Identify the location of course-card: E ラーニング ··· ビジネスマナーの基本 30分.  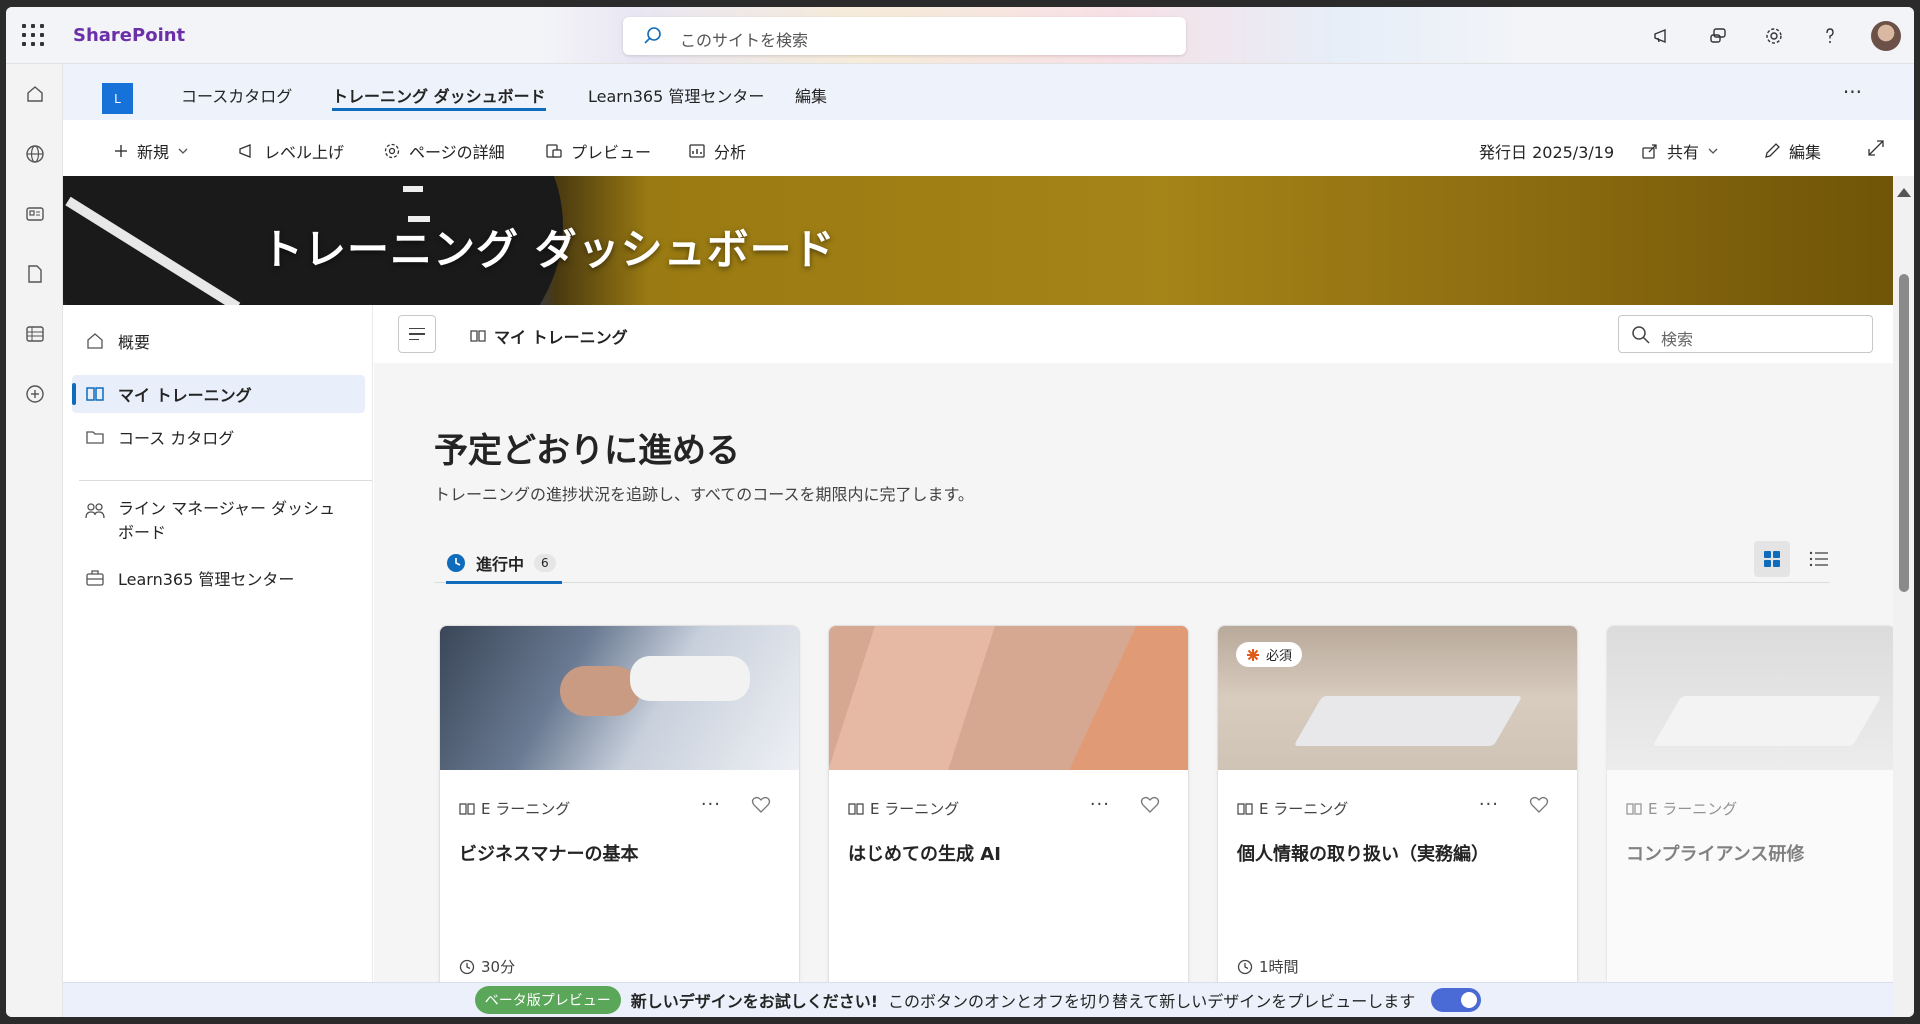
(619, 803).